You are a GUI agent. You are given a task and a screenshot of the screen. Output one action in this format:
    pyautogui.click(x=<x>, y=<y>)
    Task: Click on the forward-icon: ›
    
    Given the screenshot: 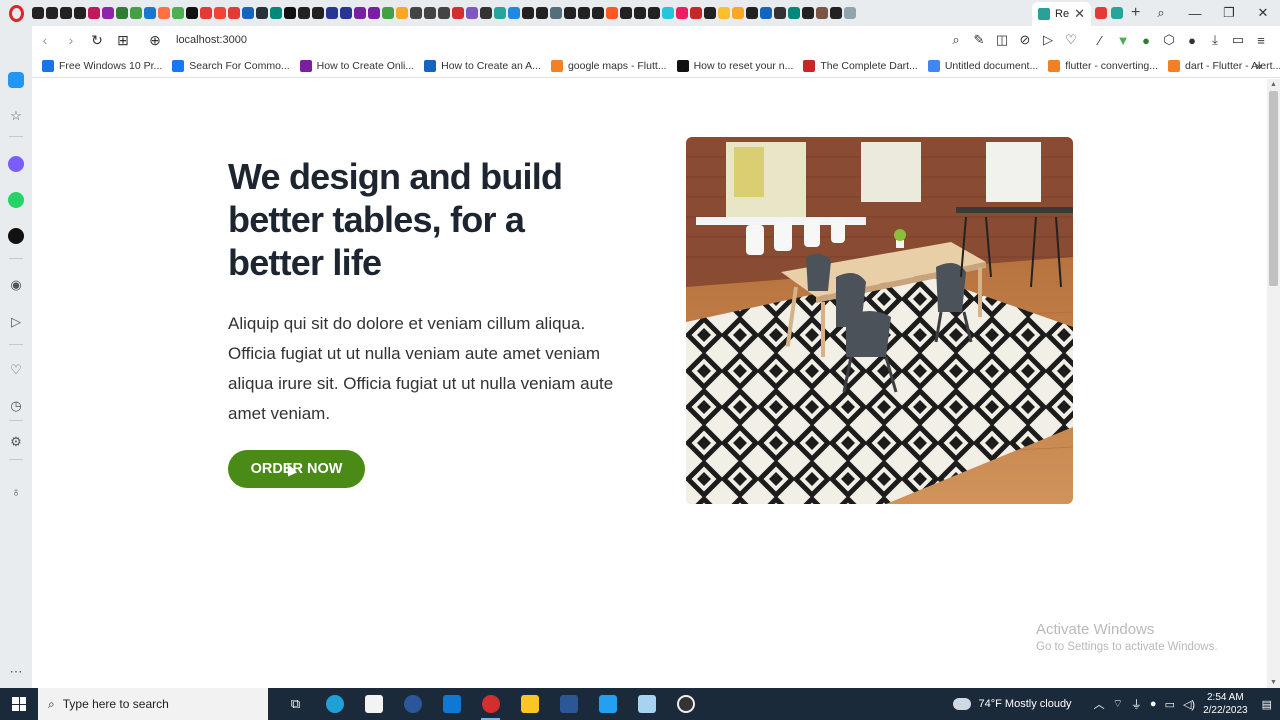 What is the action you would take?
    pyautogui.click(x=71, y=40)
    